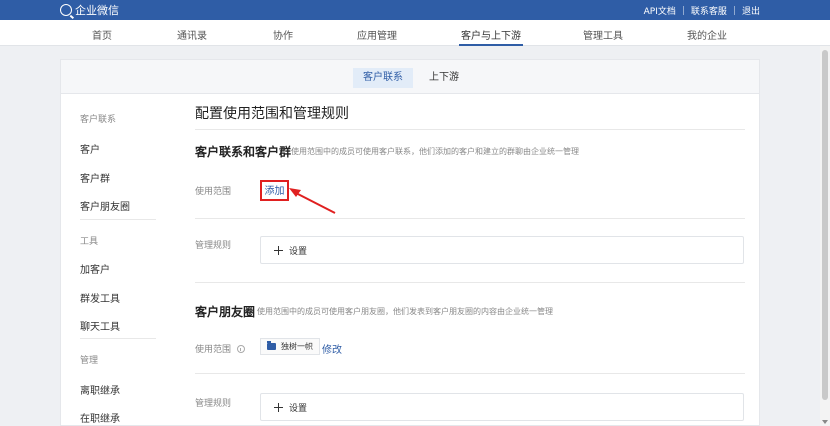  What do you see at coordinates (377, 34) in the screenshot?
I see `nav-app-management: 应用管理` at bounding box center [377, 34].